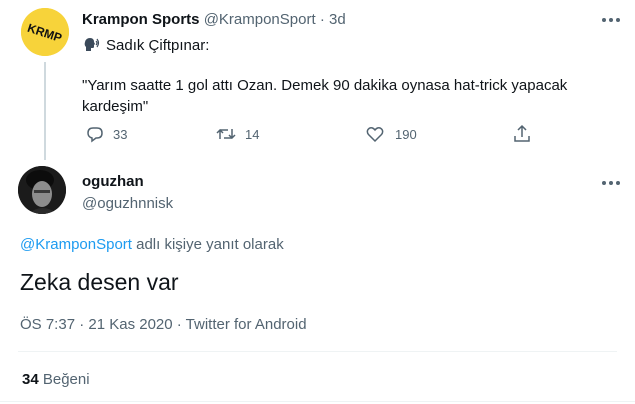  Describe the element at coordinates (45, 111) in the screenshot. I see `thread-line` at that location.